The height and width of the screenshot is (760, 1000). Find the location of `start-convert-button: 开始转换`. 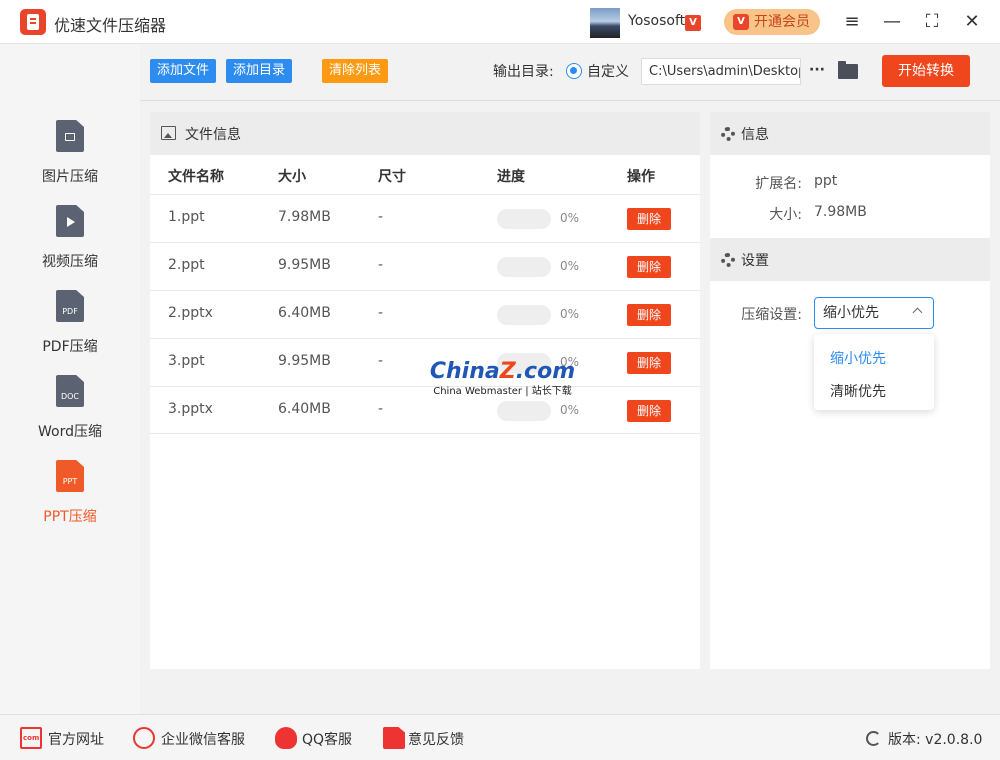

start-convert-button: 开始转换 is located at coordinates (926, 71).